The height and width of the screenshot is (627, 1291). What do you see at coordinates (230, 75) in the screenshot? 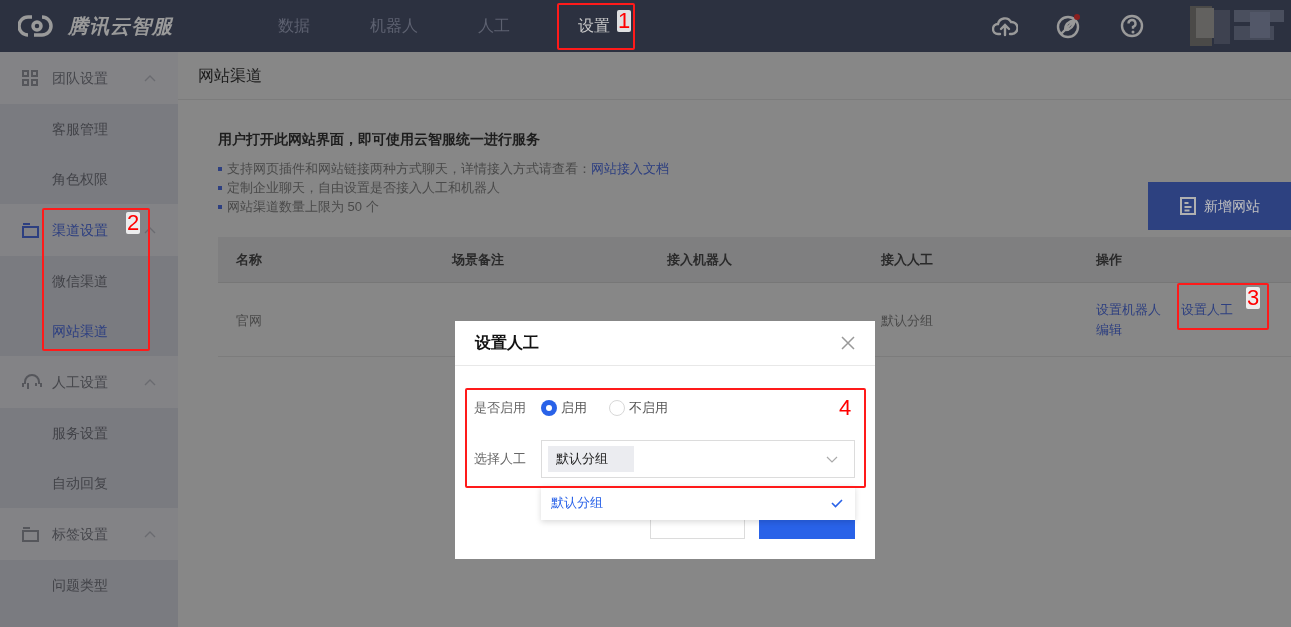
I see `page-title: 网站渠道` at bounding box center [230, 75].